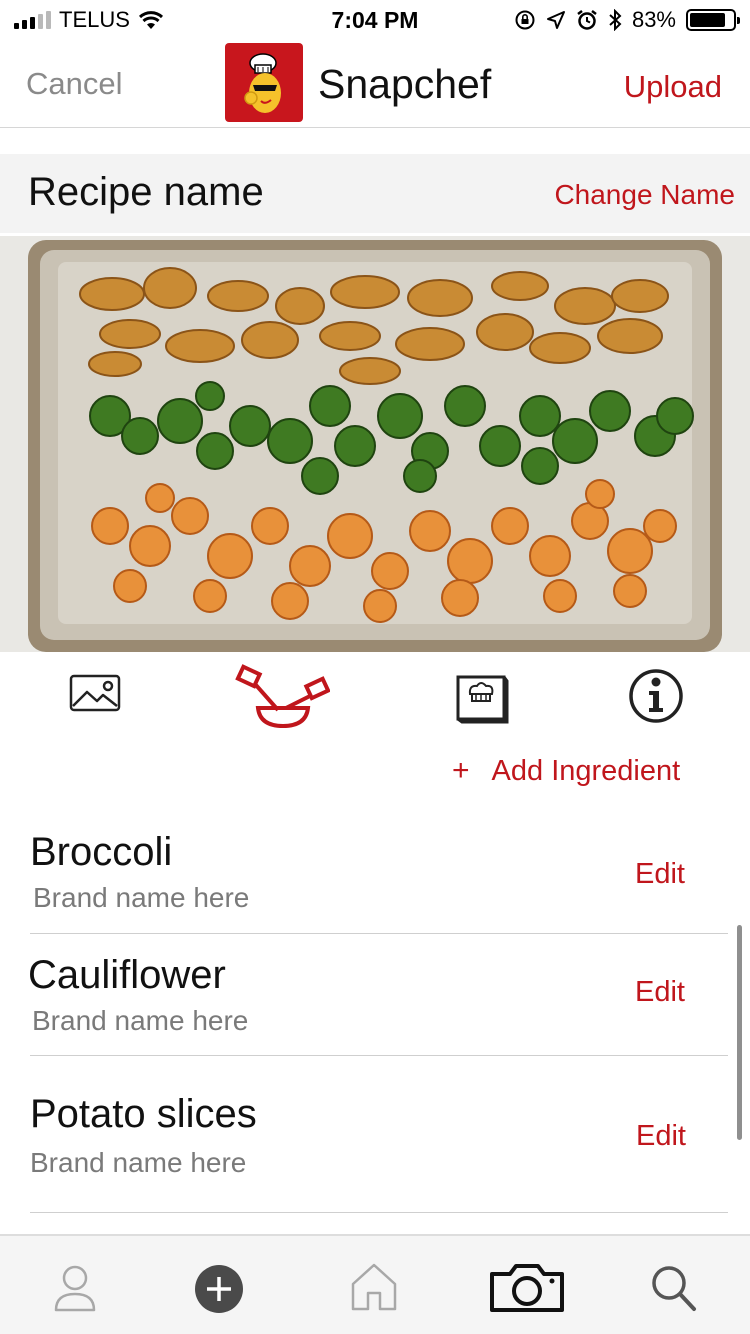 The height and width of the screenshot is (1334, 750). Describe the element at coordinates (370, 1004) in the screenshot. I see `list-item: Cauliflower Brand name here Edit` at that location.